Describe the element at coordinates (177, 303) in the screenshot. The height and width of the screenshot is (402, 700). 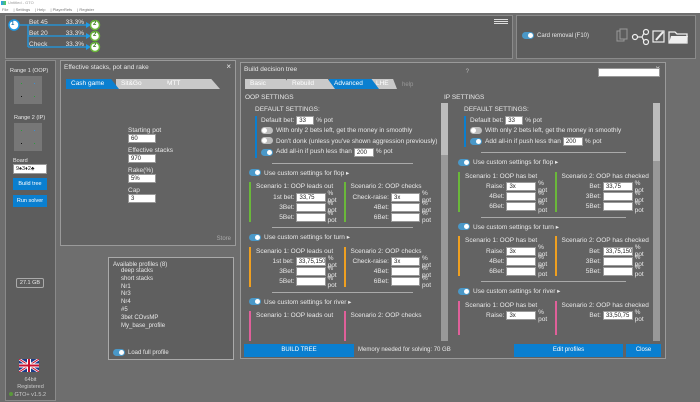
I see `profile-item: Nr4` at that location.